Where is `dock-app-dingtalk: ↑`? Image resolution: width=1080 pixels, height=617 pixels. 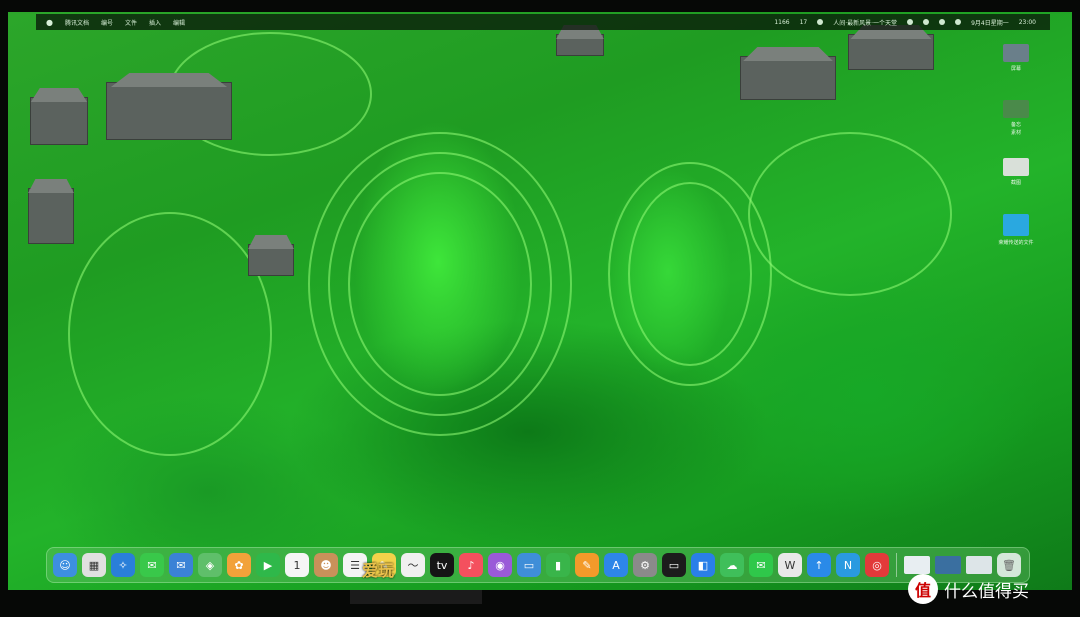
dock-app-dingtalk: ↑ is located at coordinates (819, 565).